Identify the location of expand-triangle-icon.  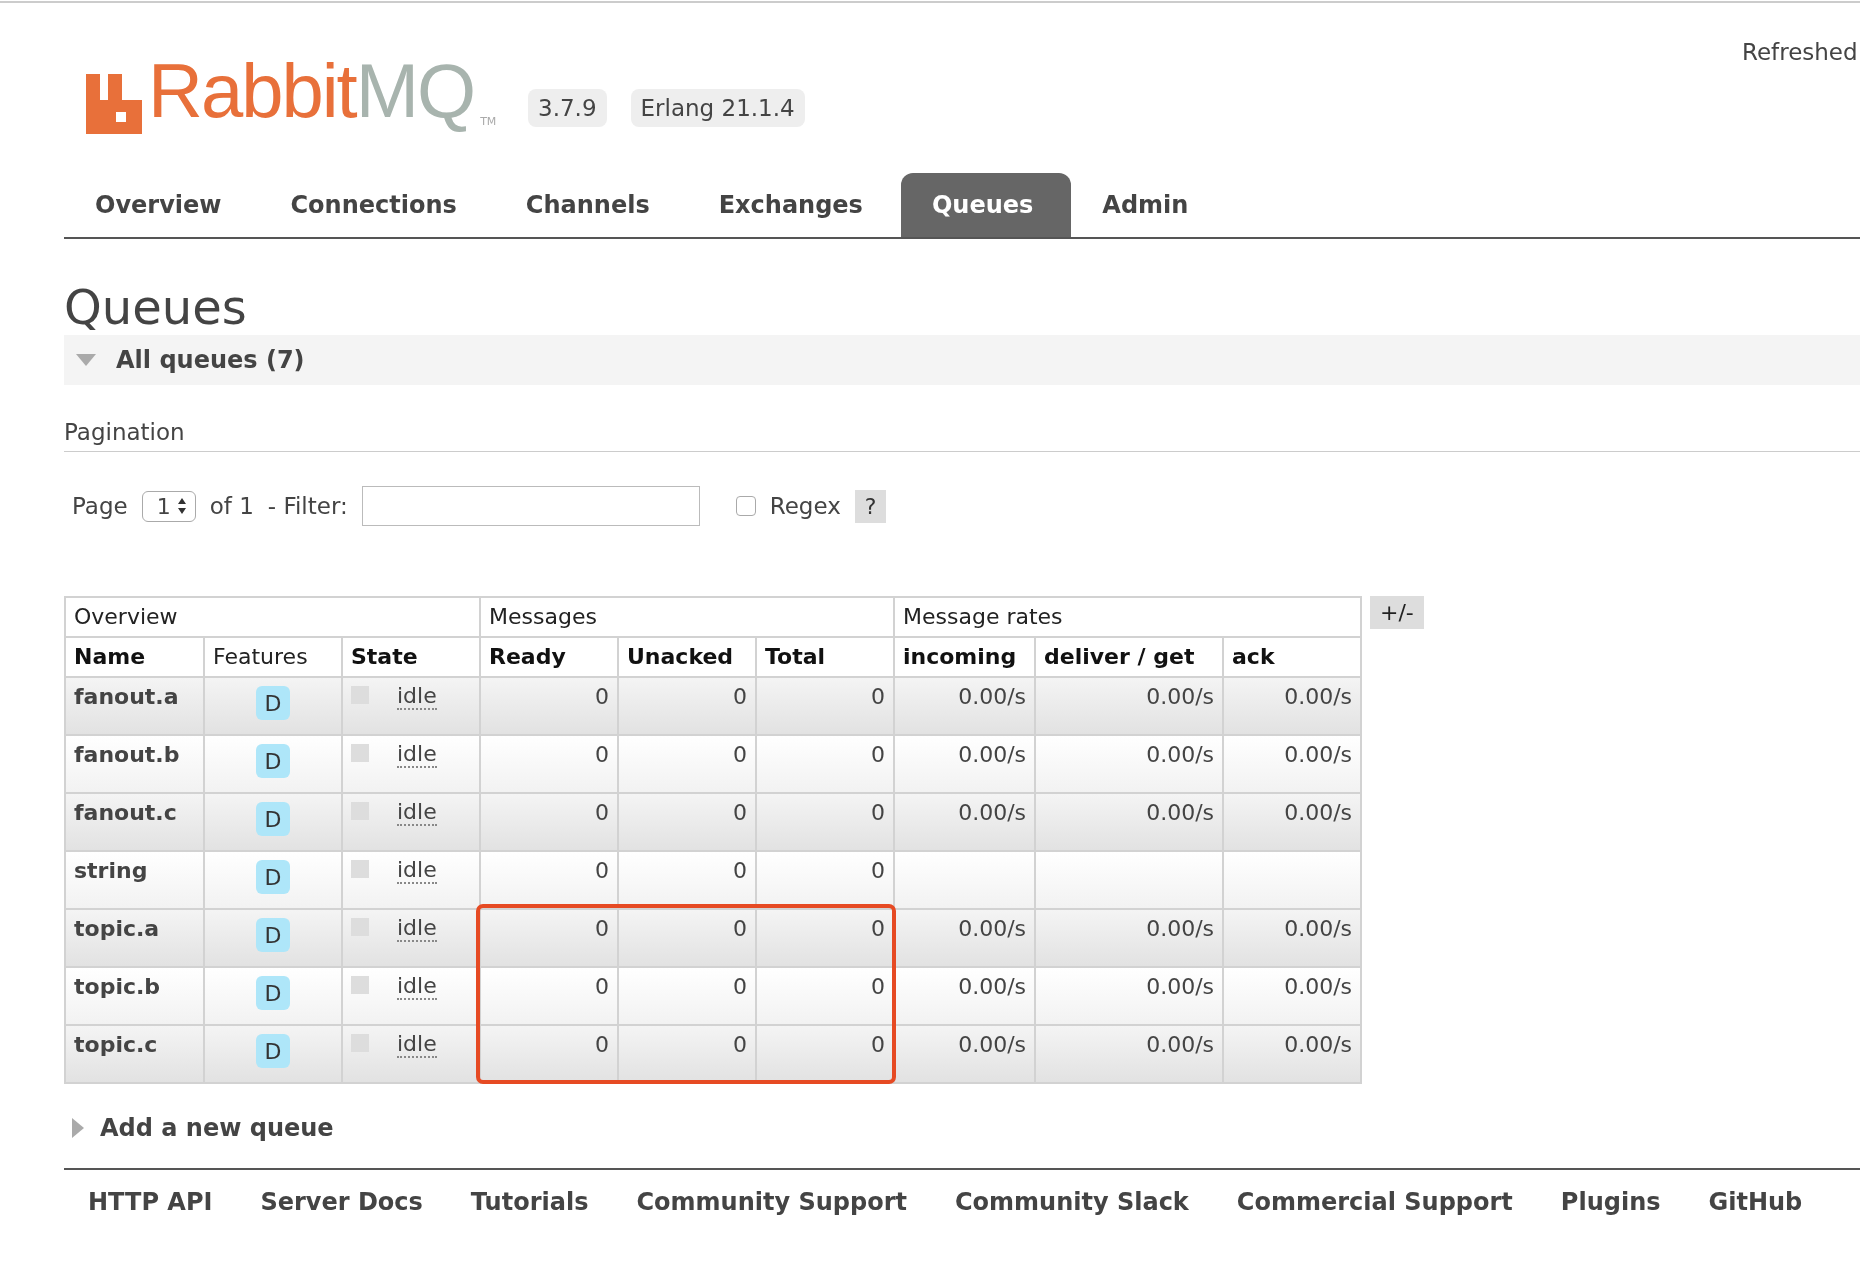
(78, 1128).